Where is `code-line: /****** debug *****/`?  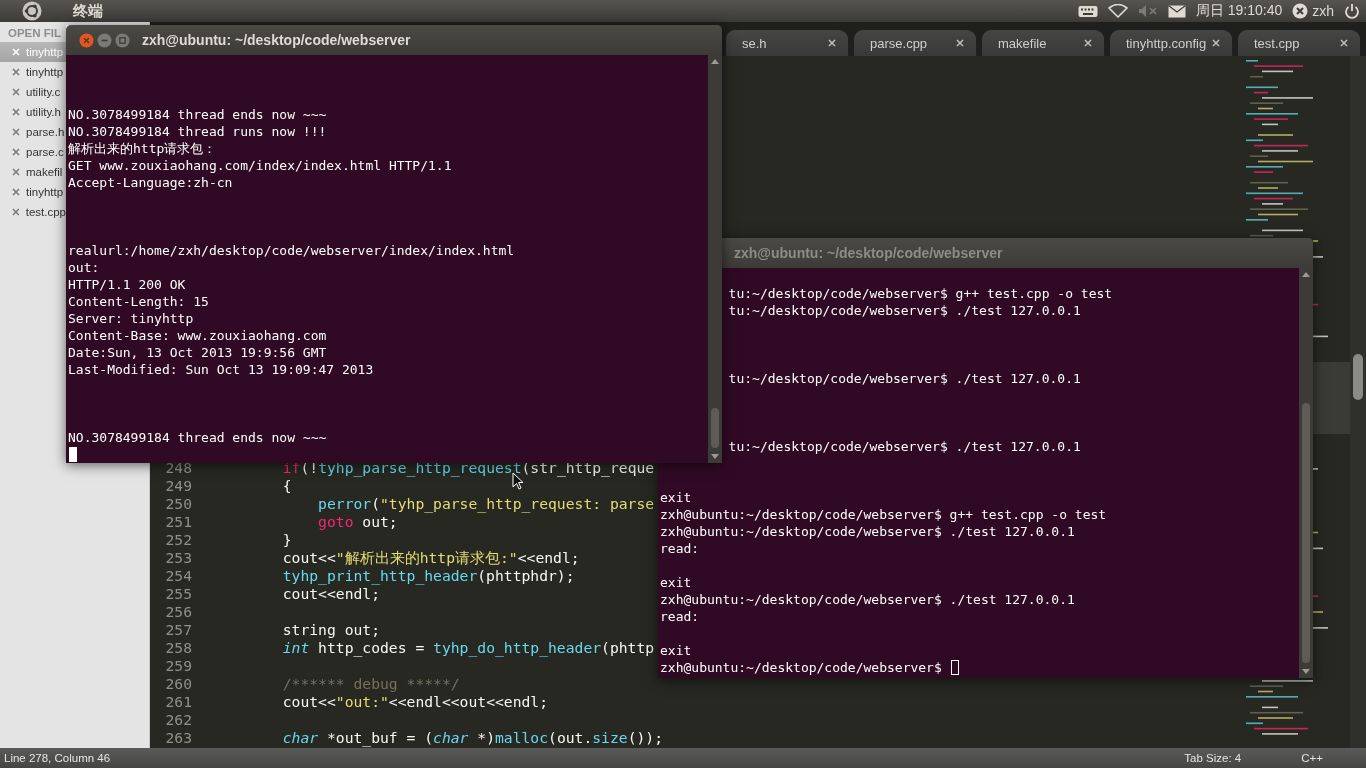
code-line: /****** debug *****/ is located at coordinates (370, 684).